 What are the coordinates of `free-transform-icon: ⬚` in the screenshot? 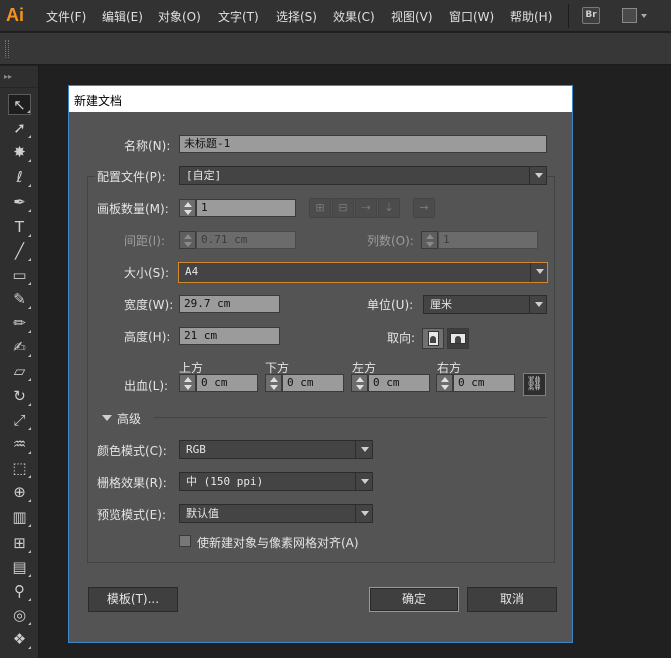 It's located at (19, 468).